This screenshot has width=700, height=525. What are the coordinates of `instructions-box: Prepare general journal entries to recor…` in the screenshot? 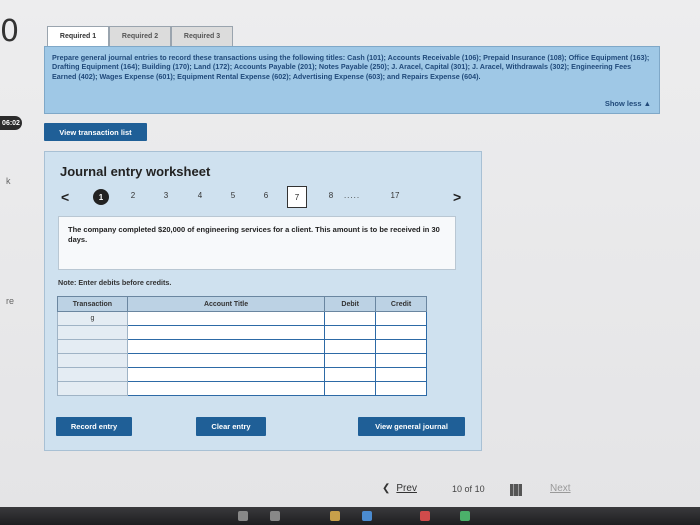 It's located at (352, 80).